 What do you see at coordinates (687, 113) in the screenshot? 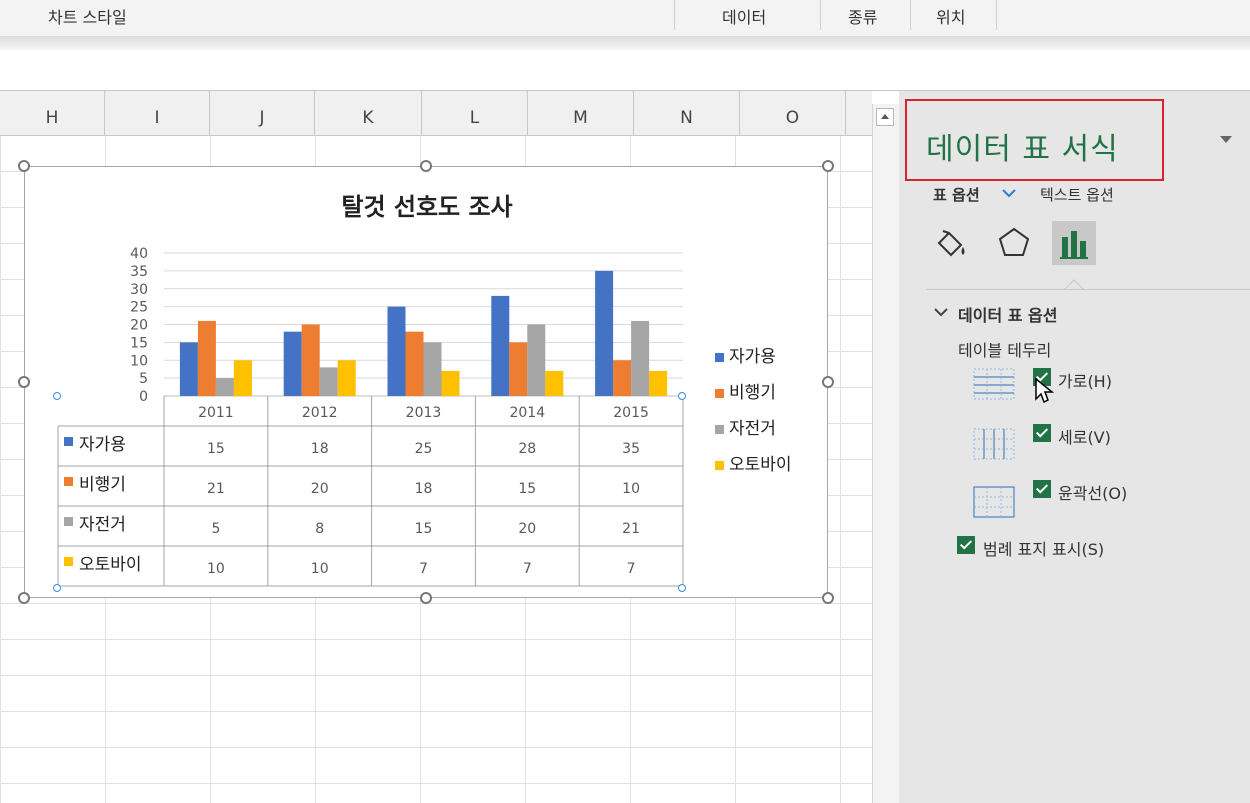
I see `column-header-n: N` at bounding box center [687, 113].